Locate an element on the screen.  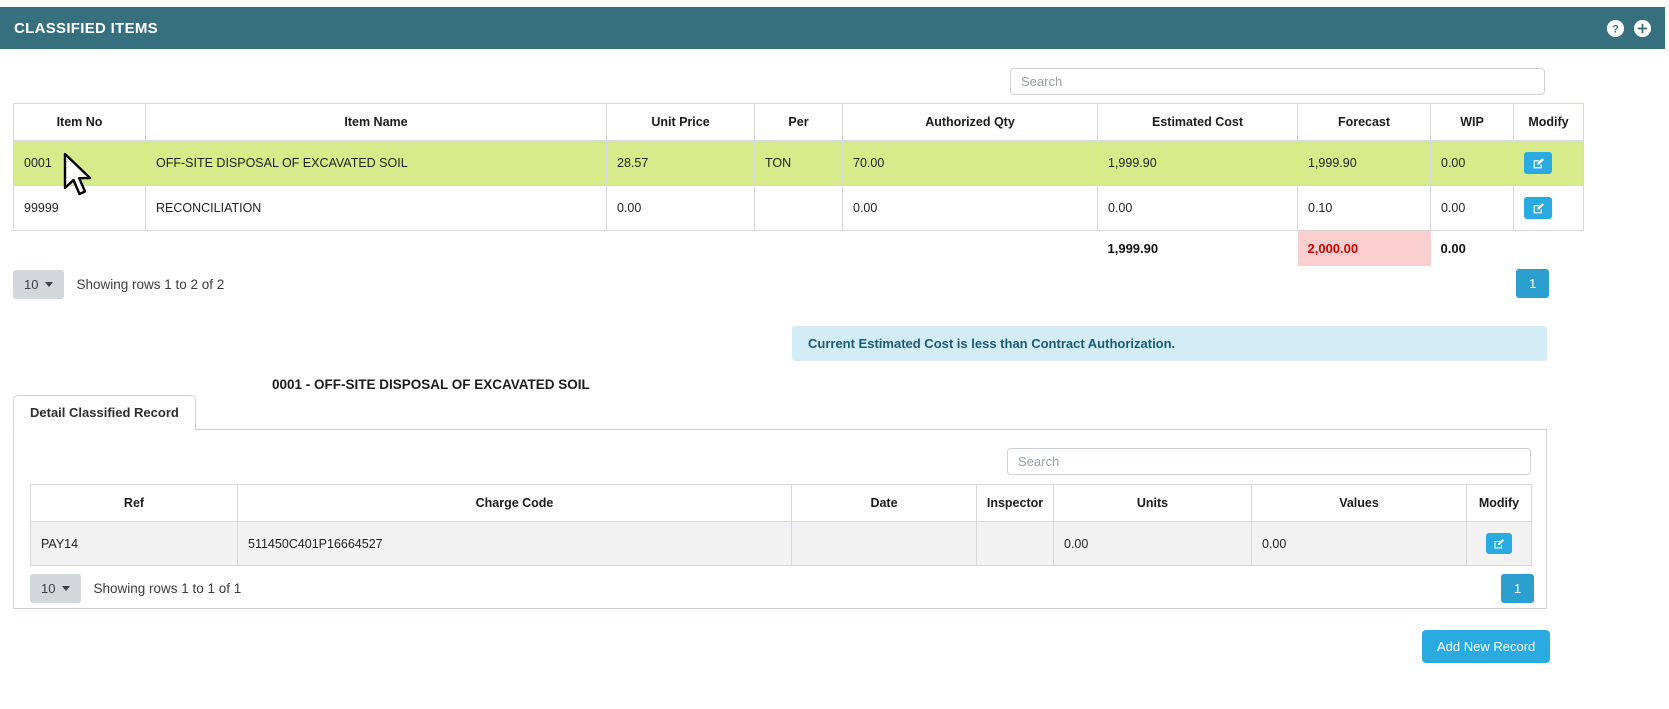
column-header-authorized-qty: Authorized Qty is located at coordinates (970, 122).